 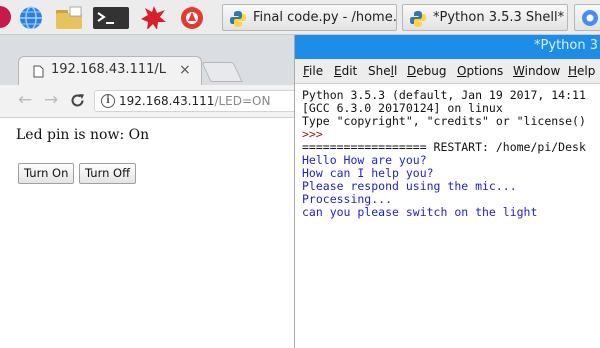 What do you see at coordinates (368, 173) in the screenshot?
I see `console-output-line: How can I help you?` at bounding box center [368, 173].